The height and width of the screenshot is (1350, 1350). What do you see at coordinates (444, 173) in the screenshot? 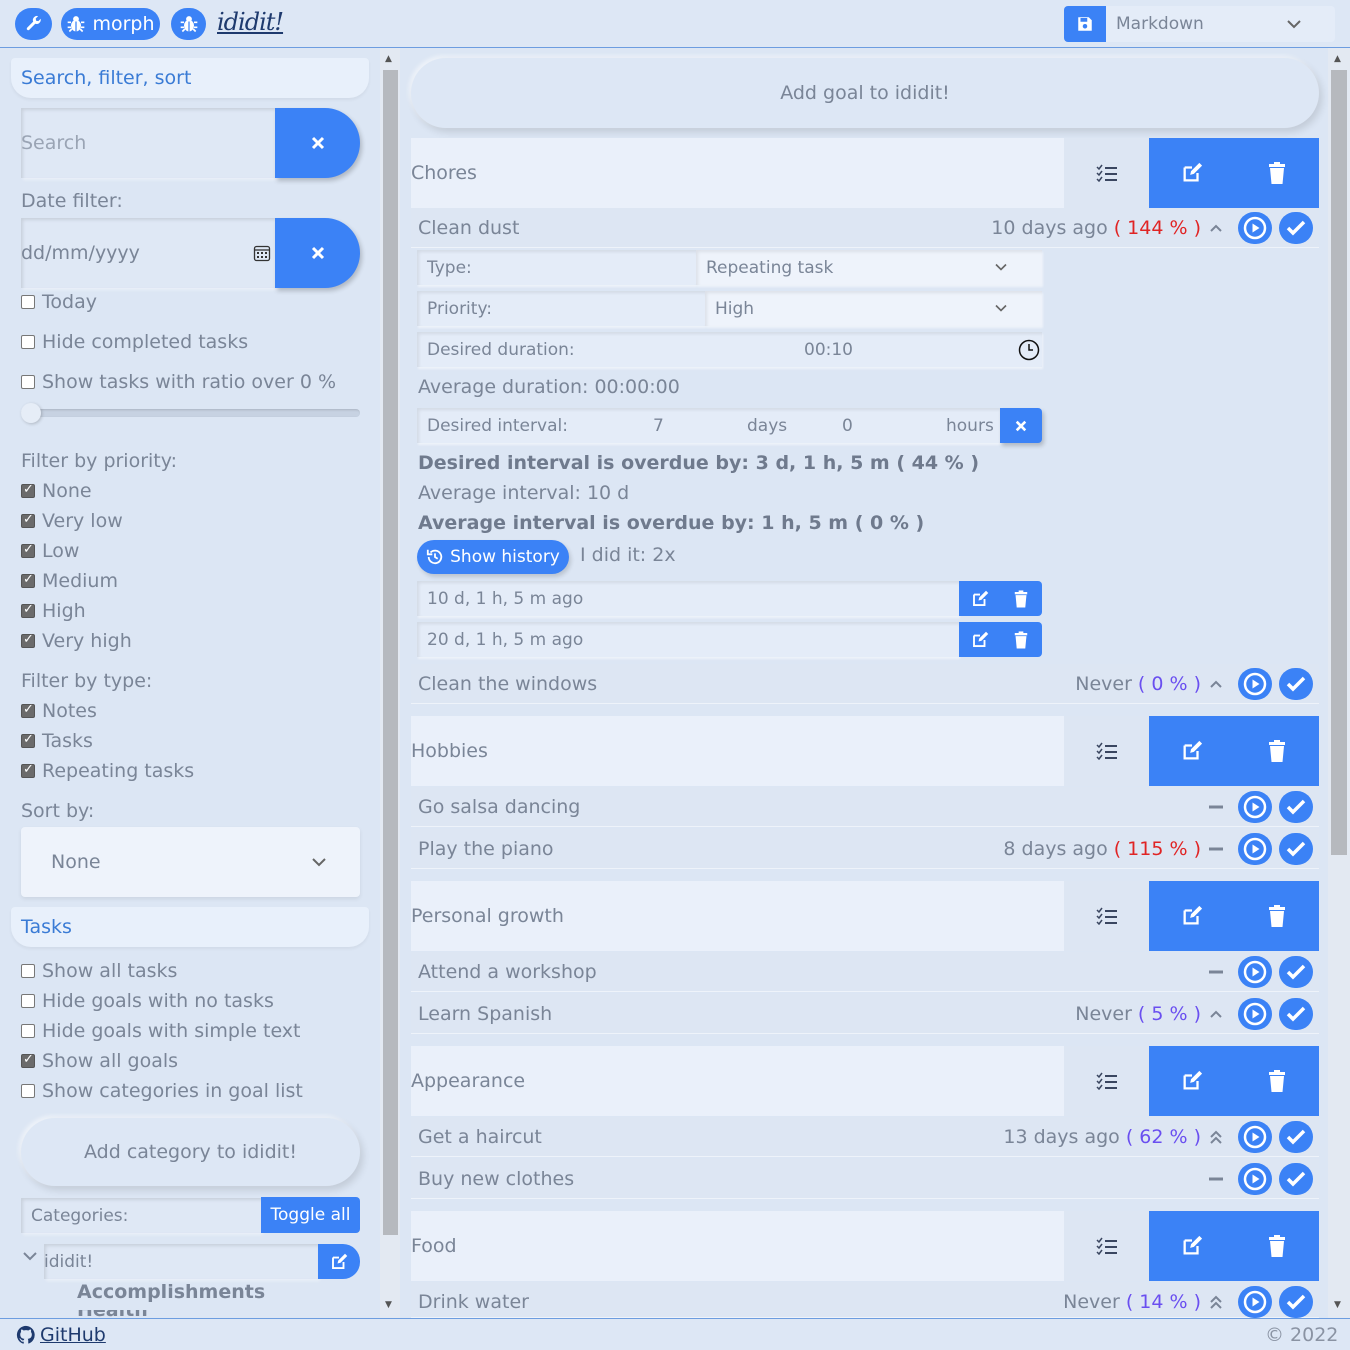
I see `goal-title: Chores` at bounding box center [444, 173].